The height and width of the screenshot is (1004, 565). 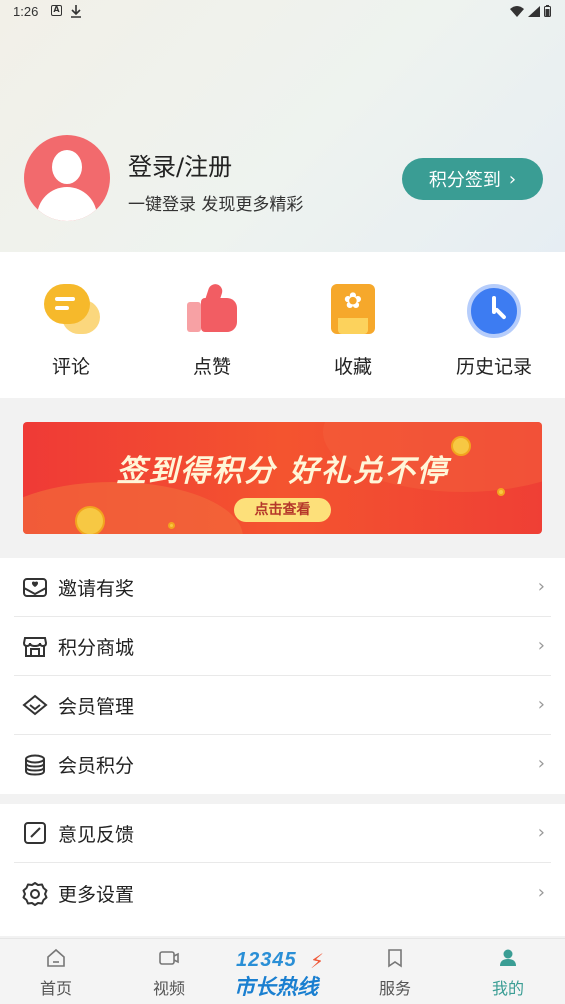 I want to click on quick-action-label: 历史记录, so click(x=493, y=367).